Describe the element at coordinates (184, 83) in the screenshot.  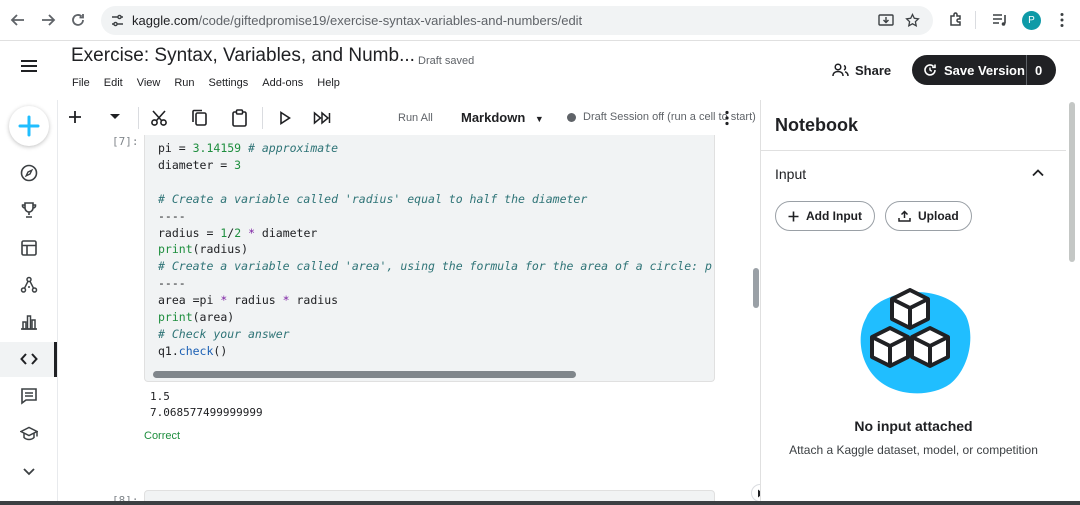
I see `menu-run: Run` at that location.